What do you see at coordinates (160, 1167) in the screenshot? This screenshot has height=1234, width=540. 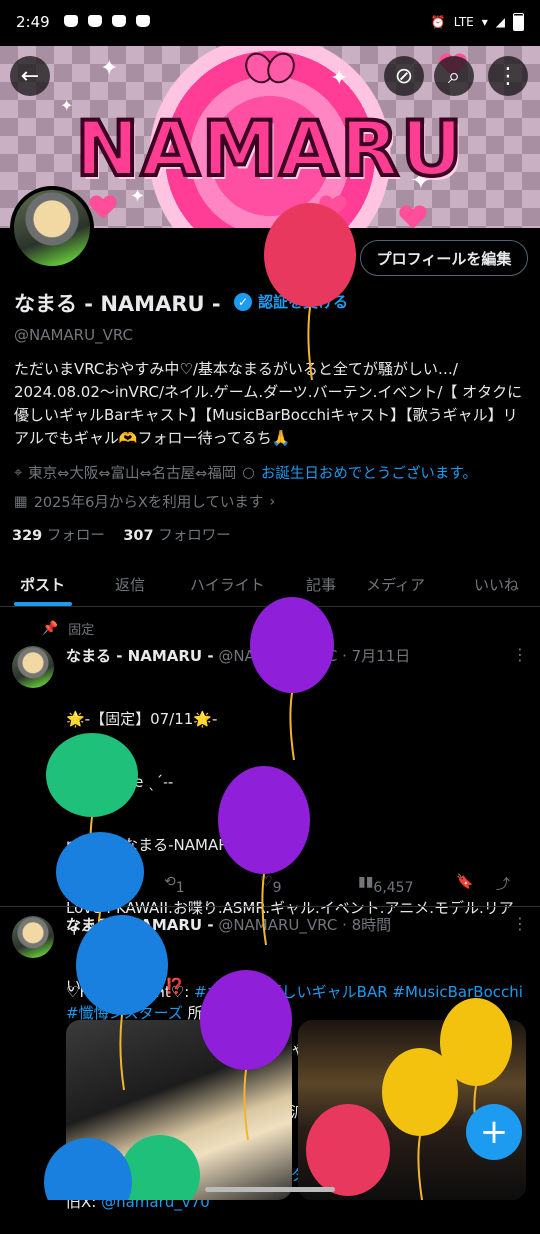 I see `balloon-green` at bounding box center [160, 1167].